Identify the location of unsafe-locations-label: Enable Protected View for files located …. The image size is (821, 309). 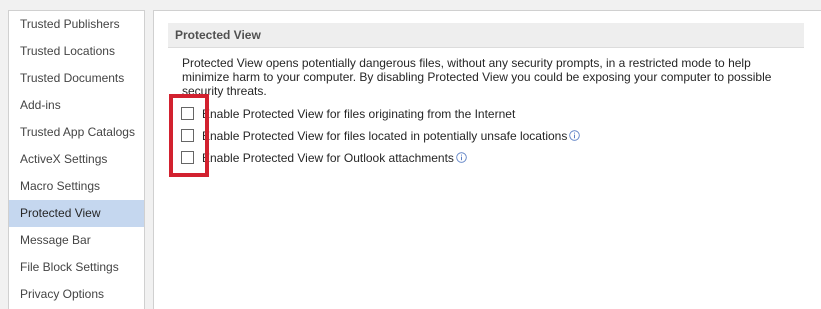
(385, 135).